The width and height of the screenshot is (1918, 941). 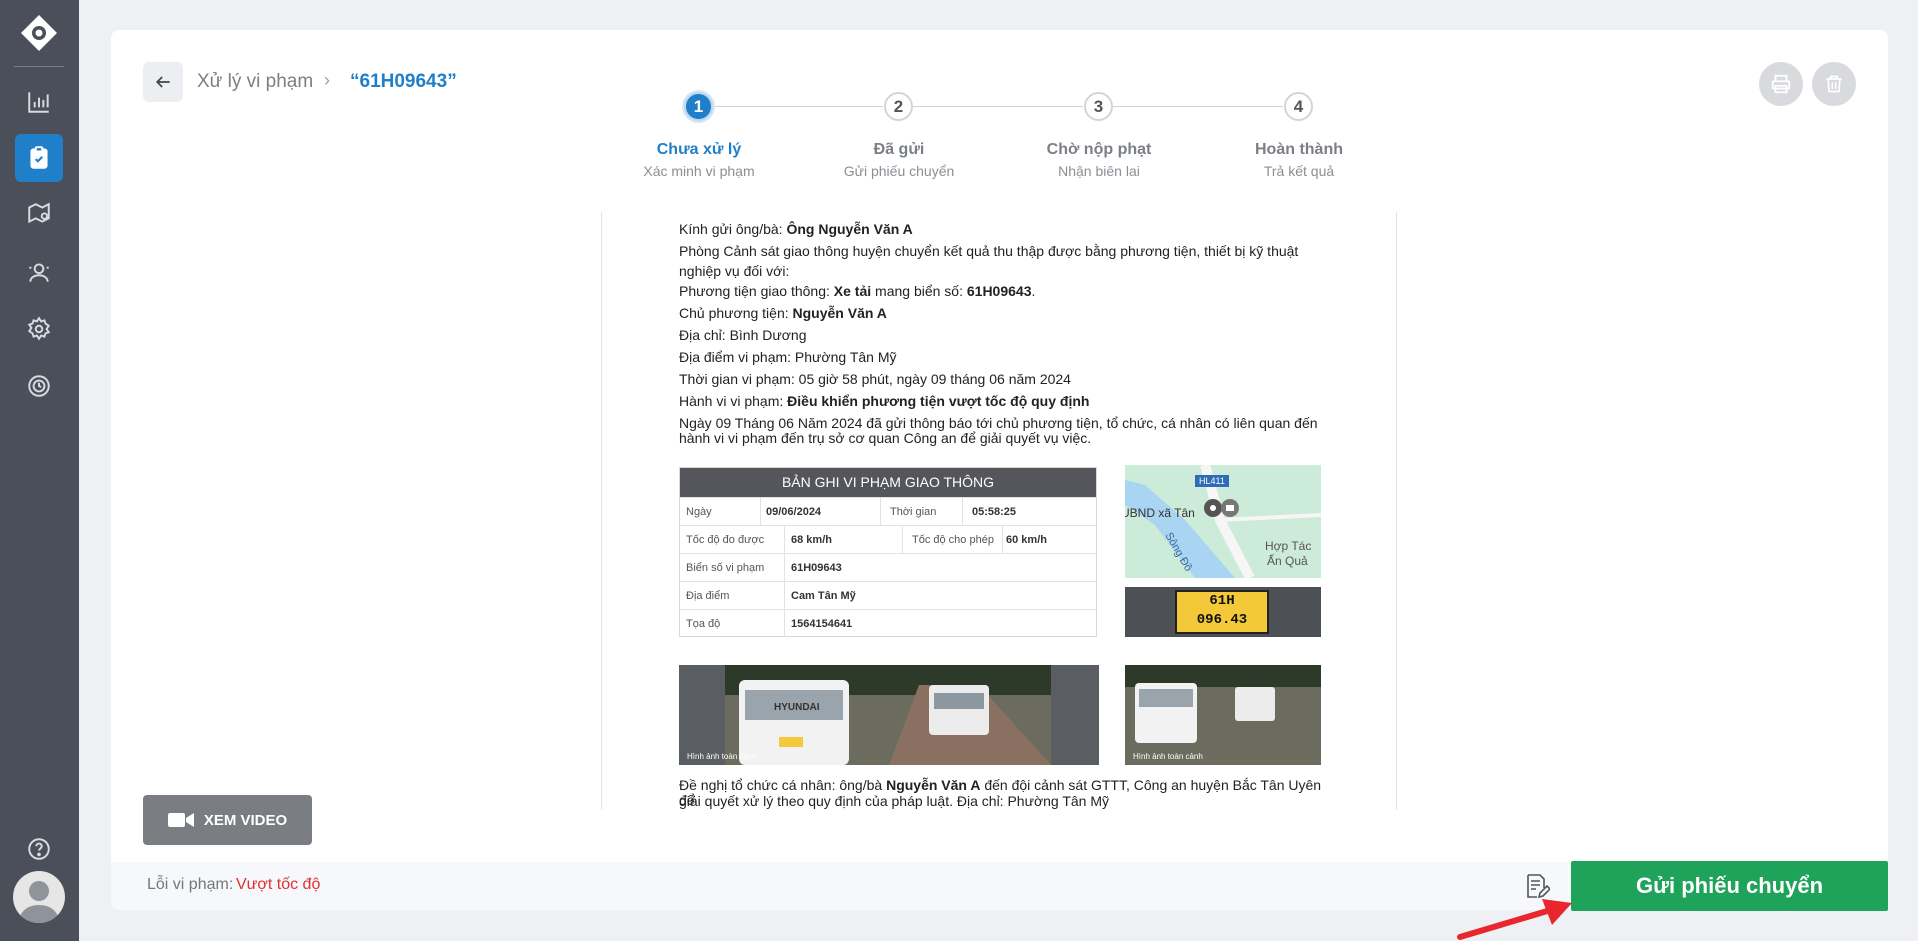 I want to click on plate-image: 61H 096.43, so click(x=1223, y=612).